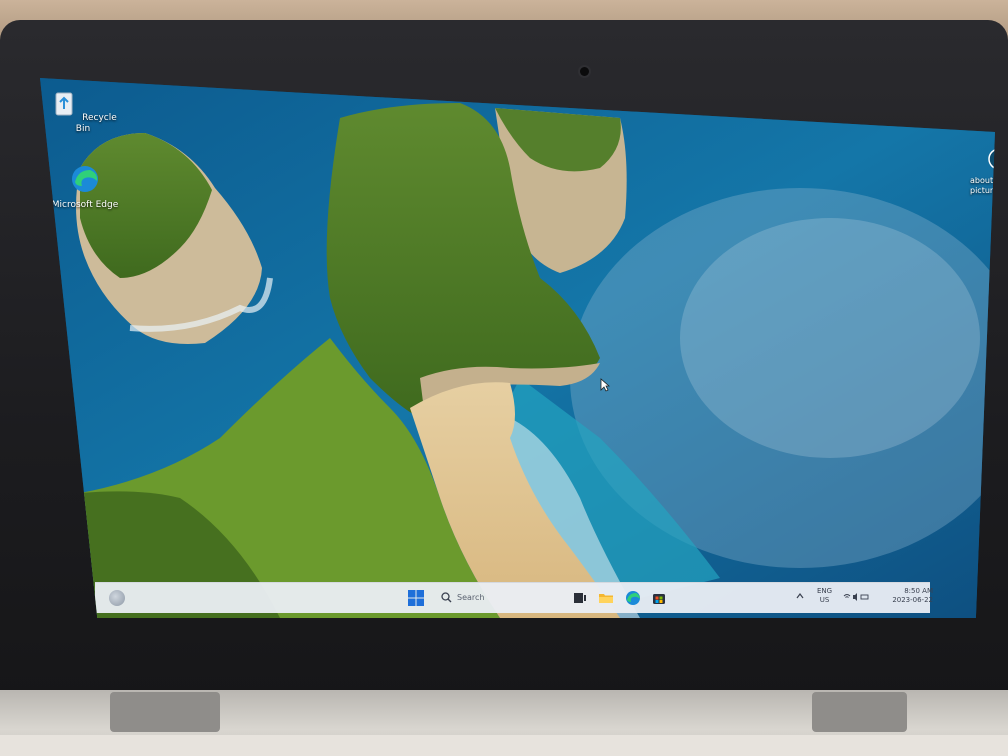  I want to click on chevron-up-icon, so click(800, 596).